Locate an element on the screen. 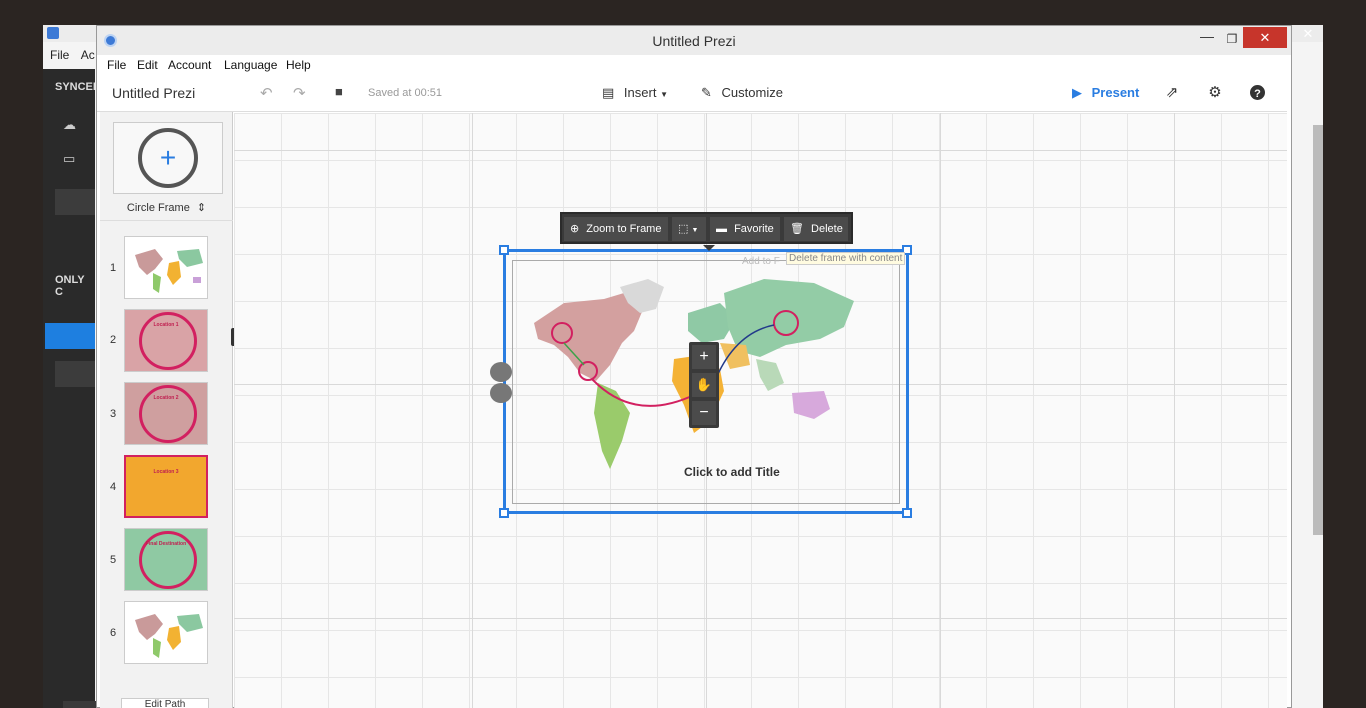 The height and width of the screenshot is (708, 1366). insert-button: ▤ Insert ▼ is located at coordinates (635, 93).